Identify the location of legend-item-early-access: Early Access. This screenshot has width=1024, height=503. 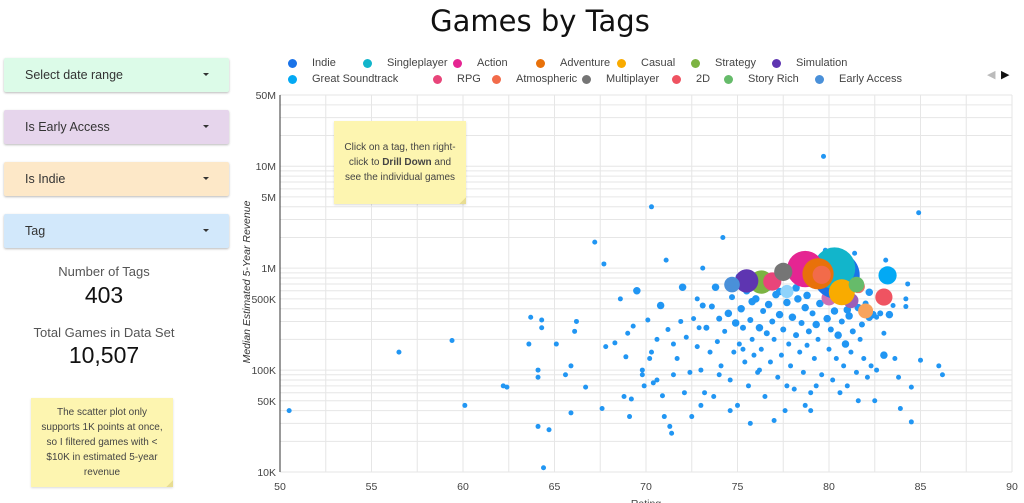
(858, 79).